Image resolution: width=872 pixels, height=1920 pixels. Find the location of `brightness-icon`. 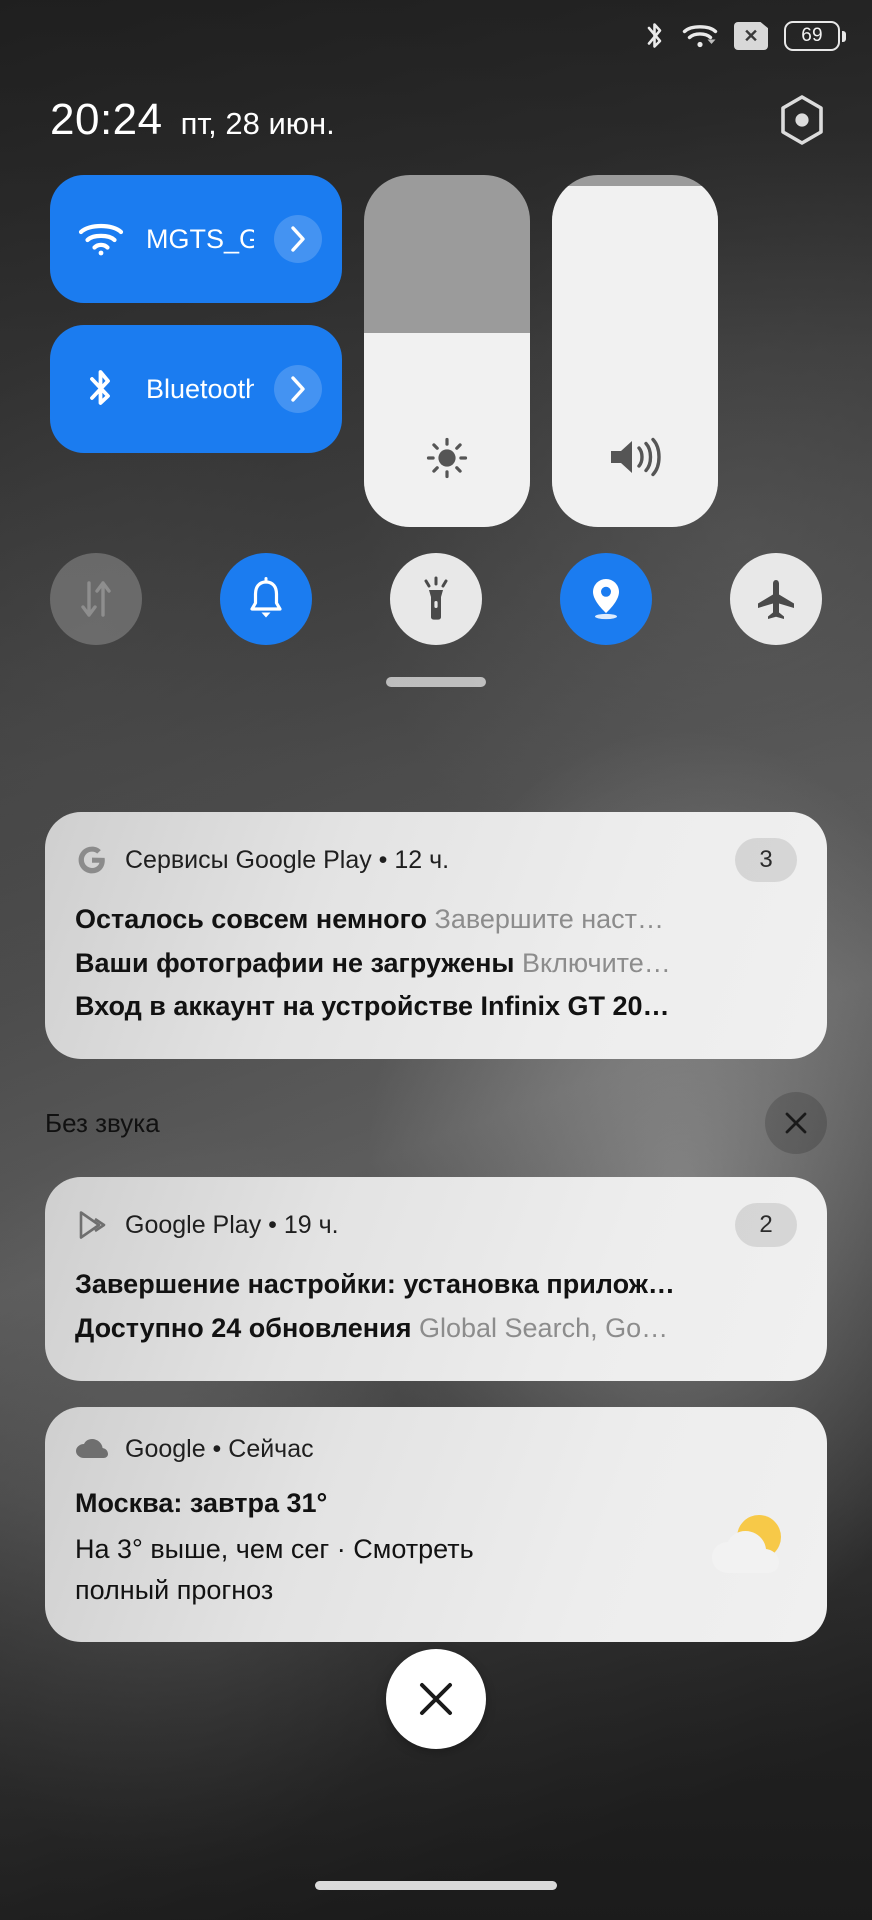

brightness-icon is located at coordinates (447, 458).